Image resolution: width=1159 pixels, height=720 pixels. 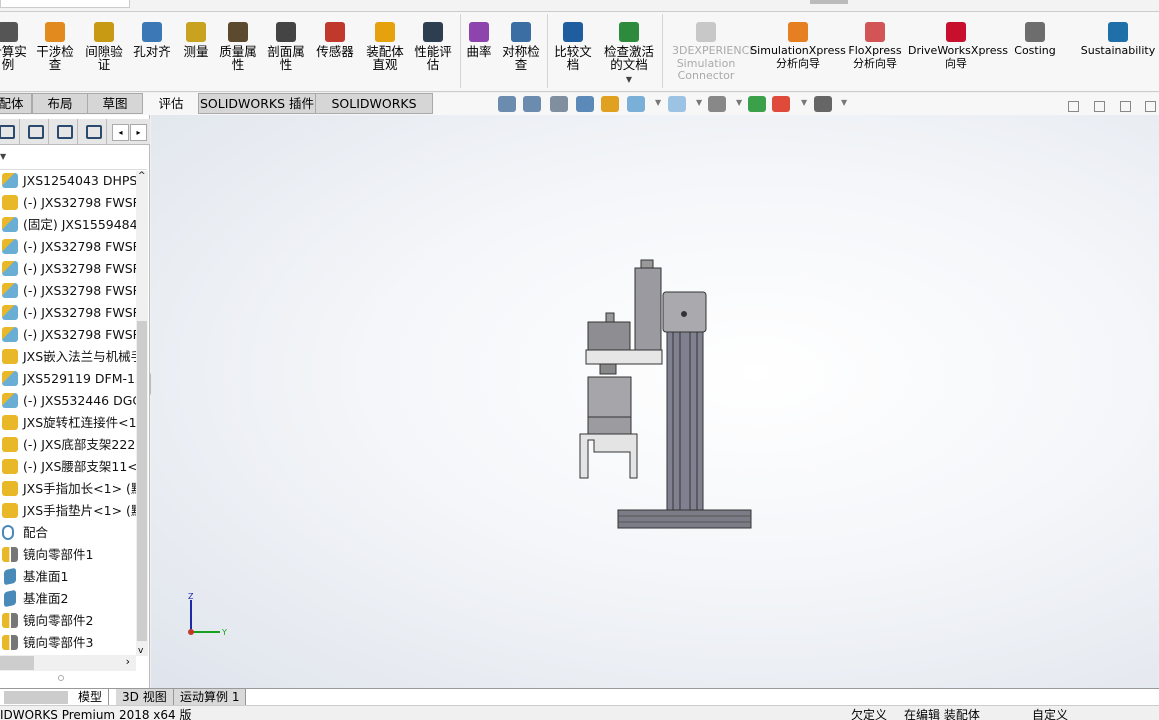 I want to click on featuremanager-tab, so click(x=10, y=132).